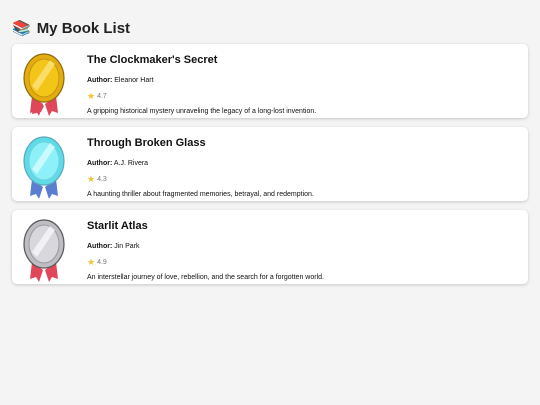  Describe the element at coordinates (102, 96) in the screenshot. I see `rating-value: 4.7` at that location.